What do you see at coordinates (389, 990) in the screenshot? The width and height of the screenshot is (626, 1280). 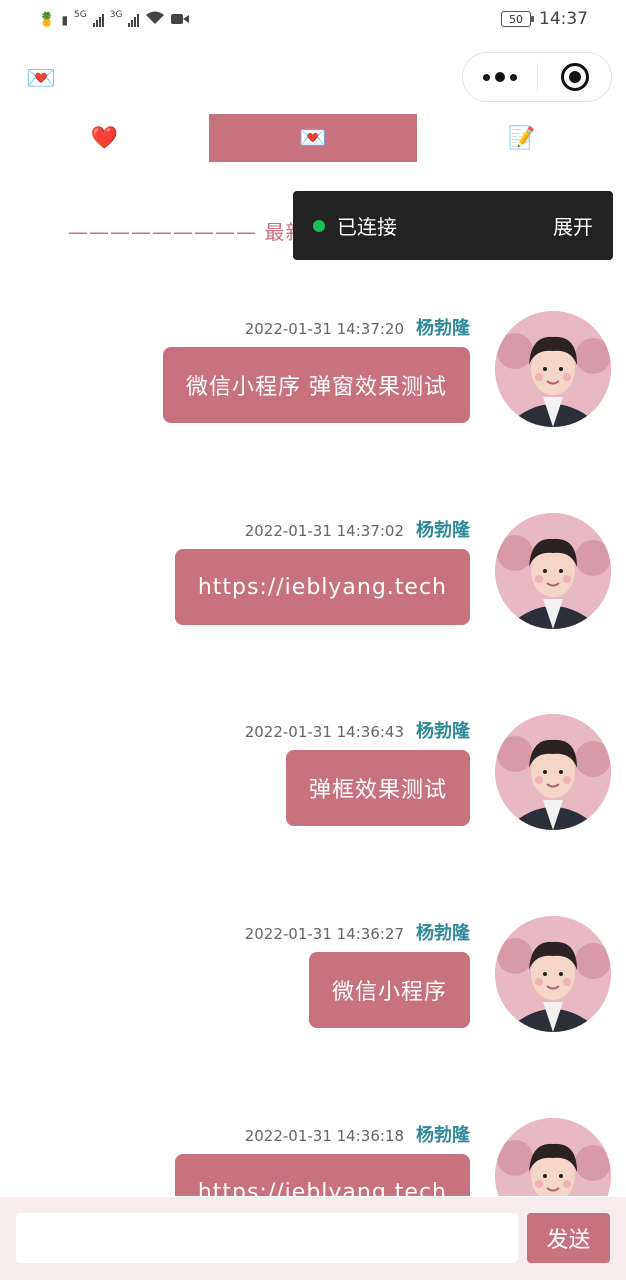 I see `message-bubble: 微信小程序` at bounding box center [389, 990].